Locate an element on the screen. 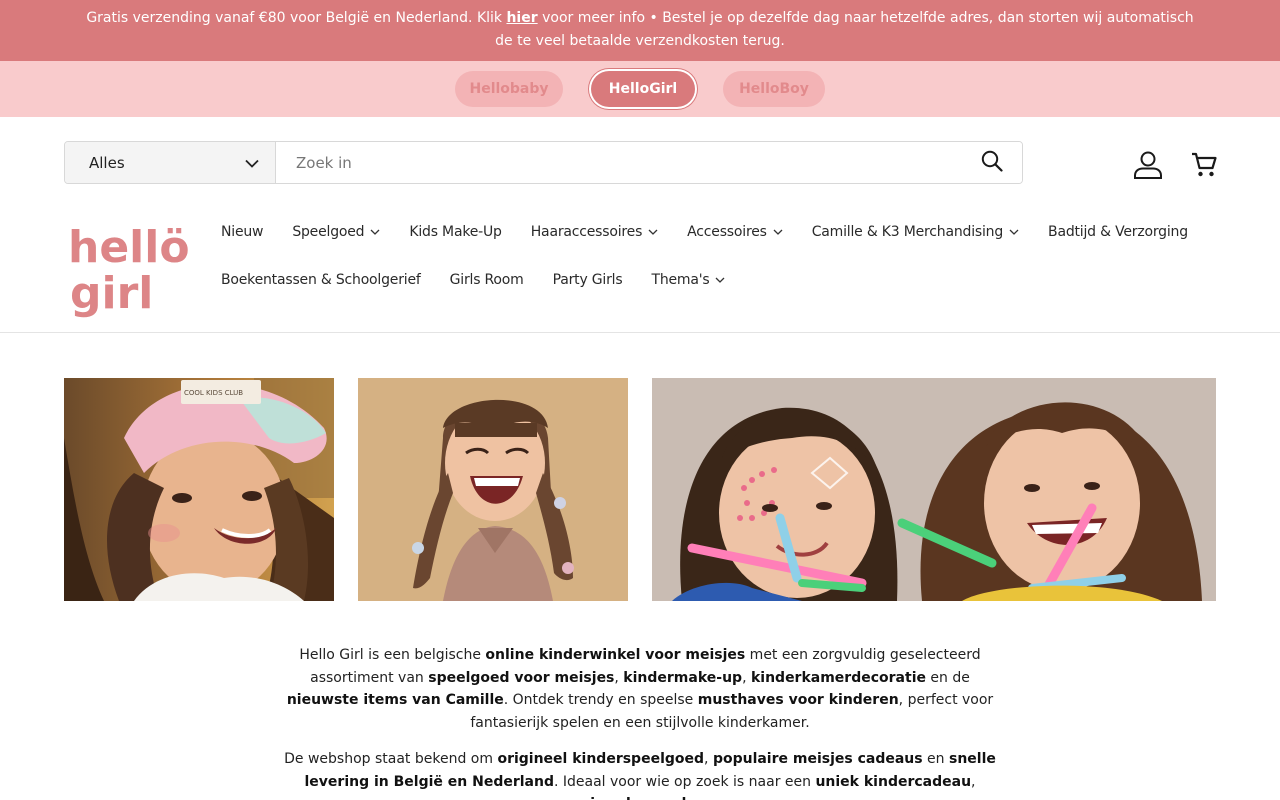  nav-item-speelgoed: Speelgoed is located at coordinates (336, 232).